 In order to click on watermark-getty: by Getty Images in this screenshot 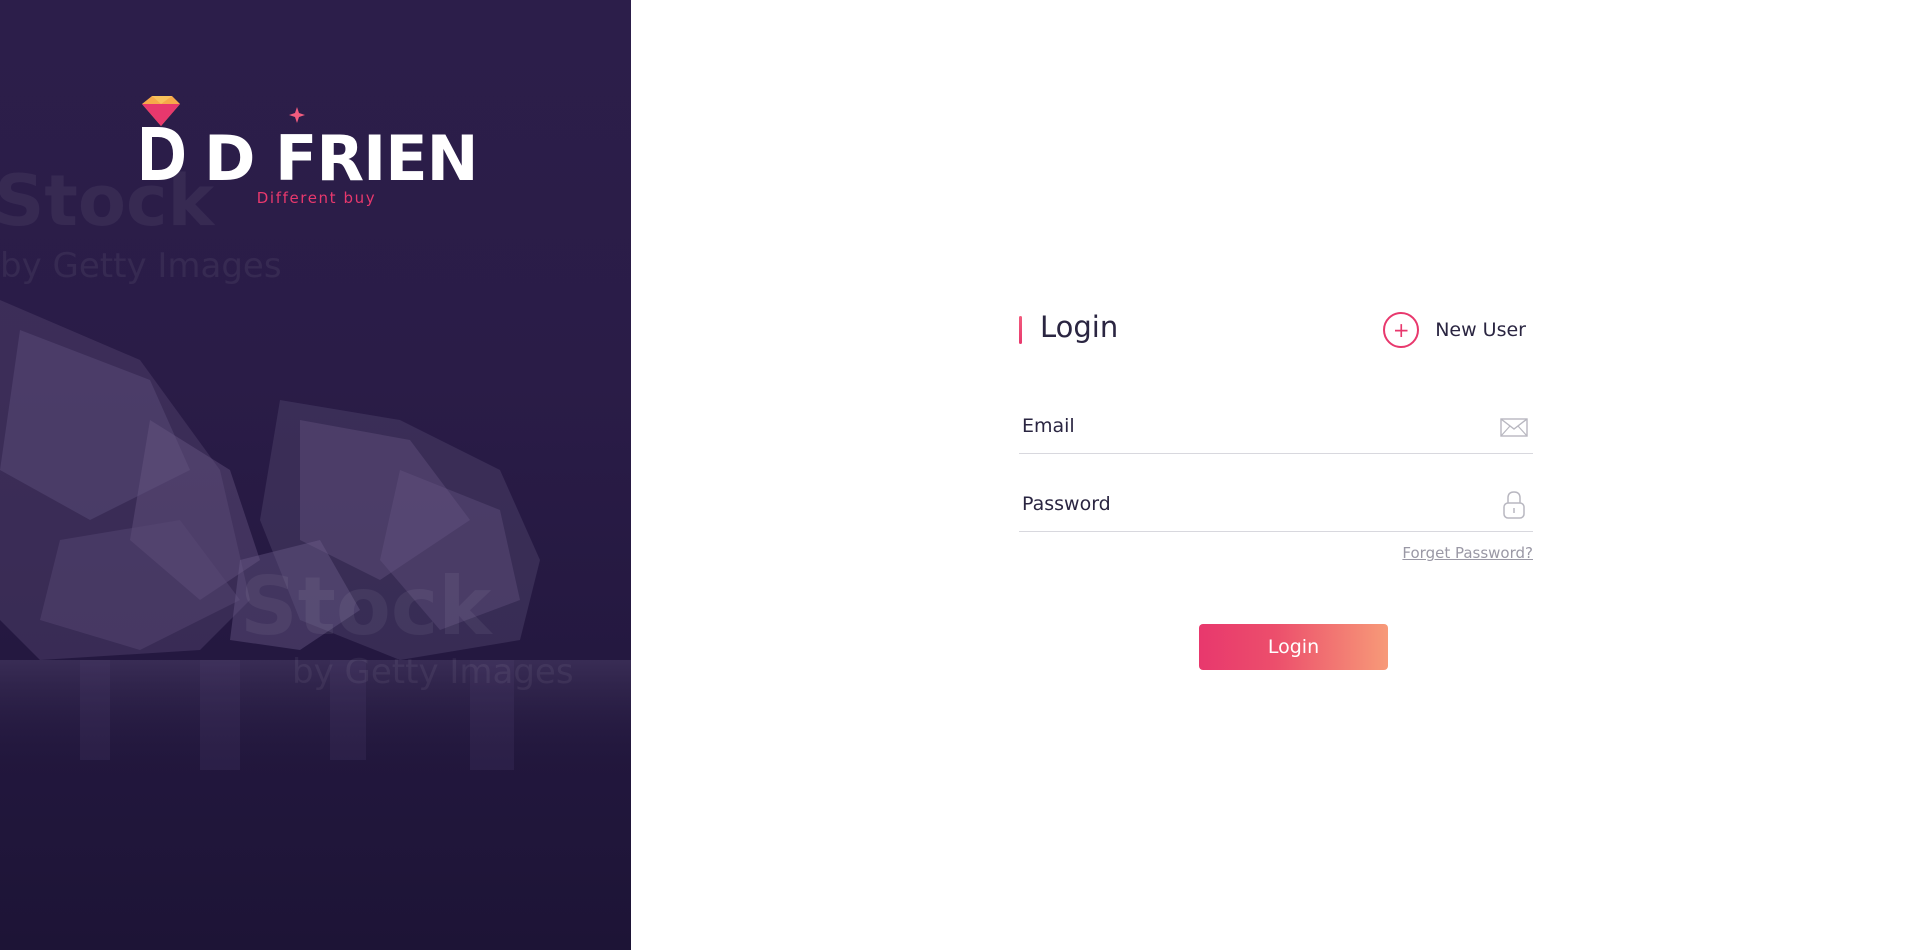, I will do `click(141, 266)`.